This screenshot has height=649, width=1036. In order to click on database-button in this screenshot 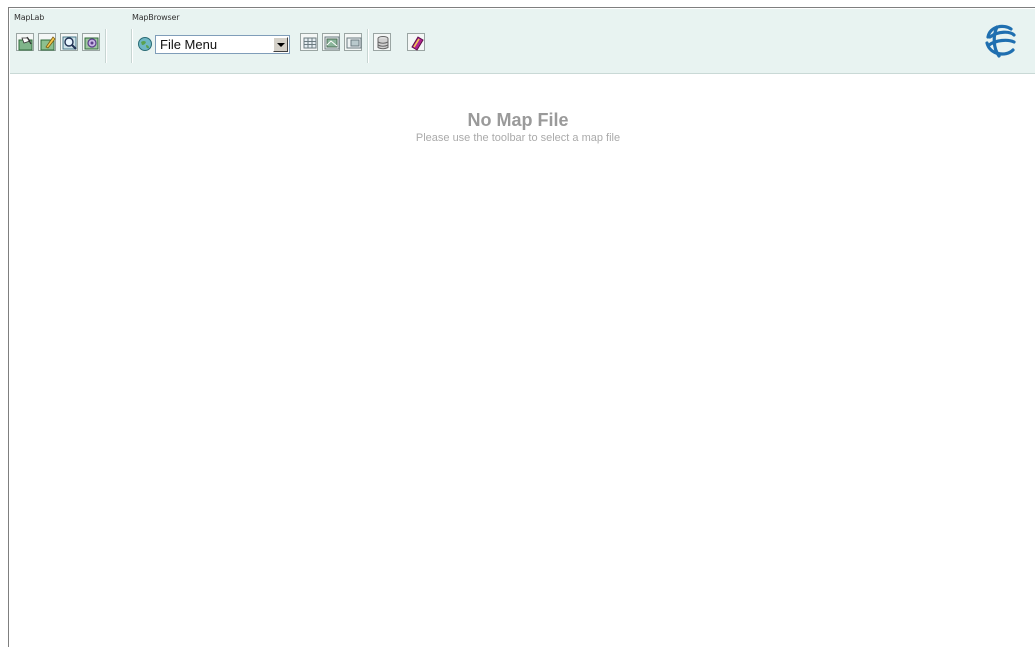, I will do `click(382, 42)`.